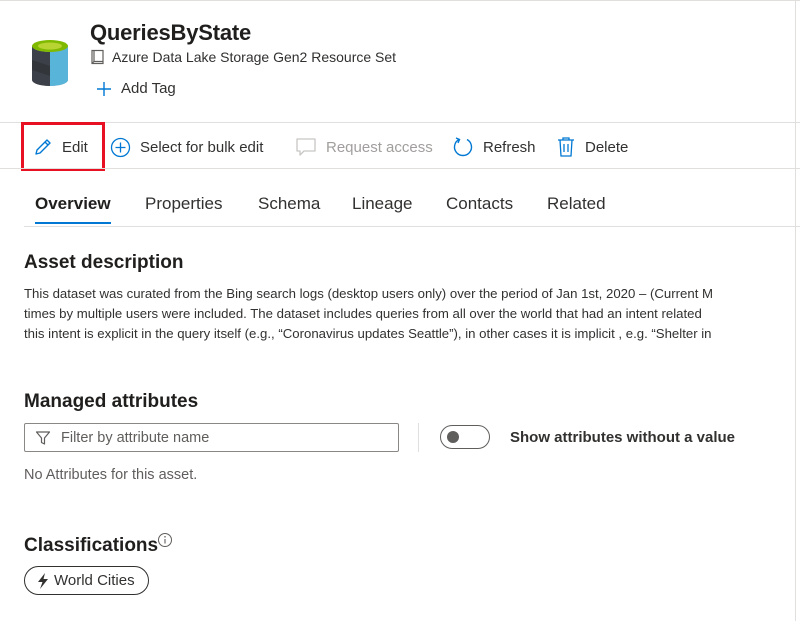  I want to click on asset-title: QueriesByState, so click(171, 32).